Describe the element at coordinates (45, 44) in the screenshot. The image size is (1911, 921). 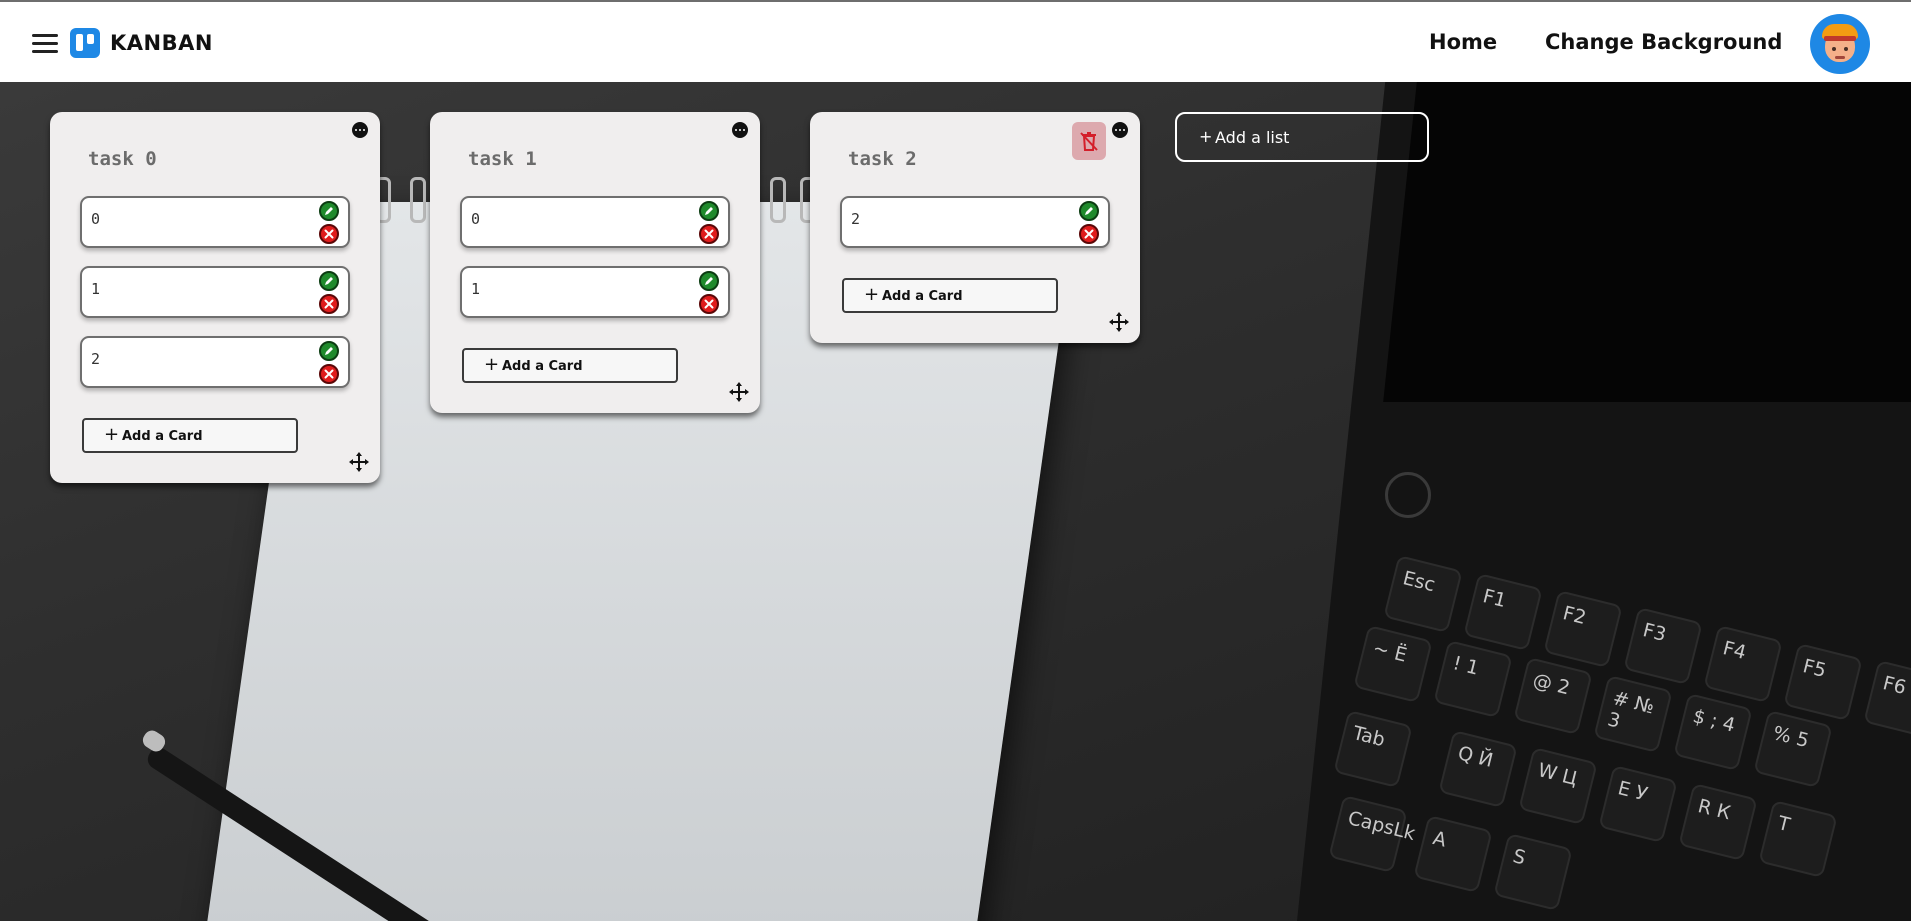
I see `hamburger-menu-icon` at that location.